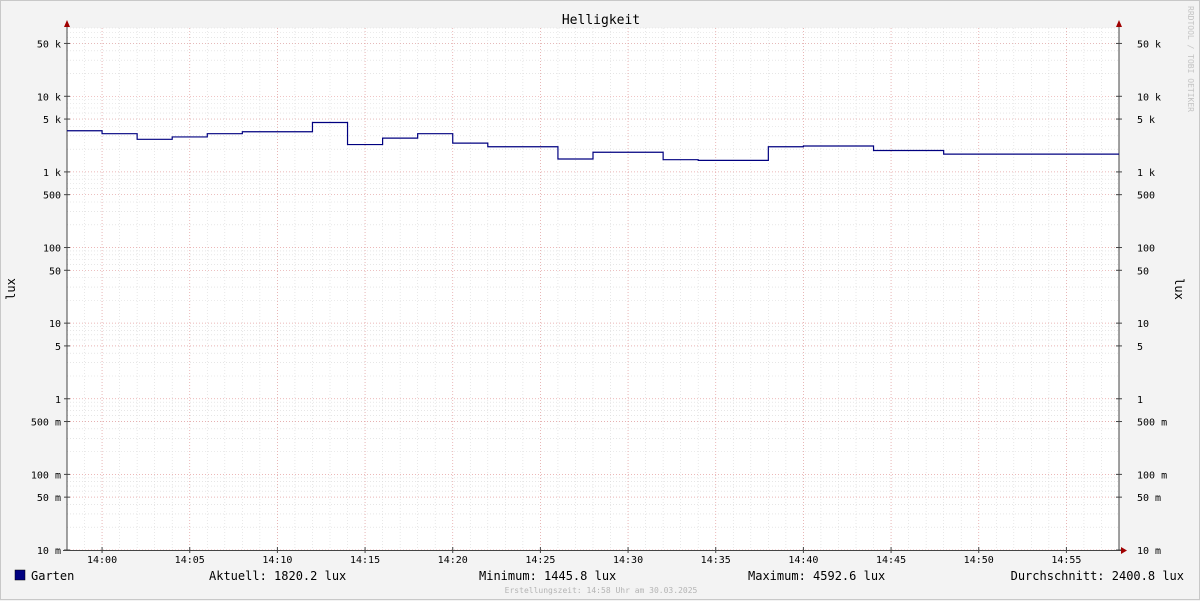 The image size is (1200, 601). I want to click on y-axis-label-right: lux, so click(1179, 289).